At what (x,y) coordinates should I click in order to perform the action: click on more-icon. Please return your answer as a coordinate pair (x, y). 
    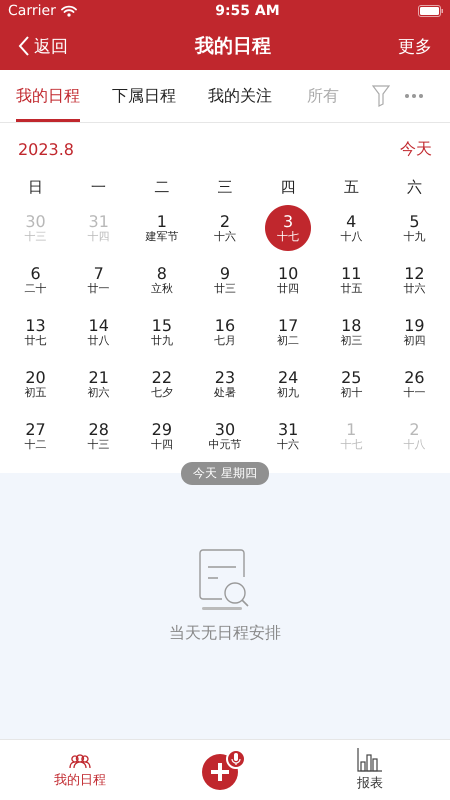
    Looking at the image, I should click on (414, 96).